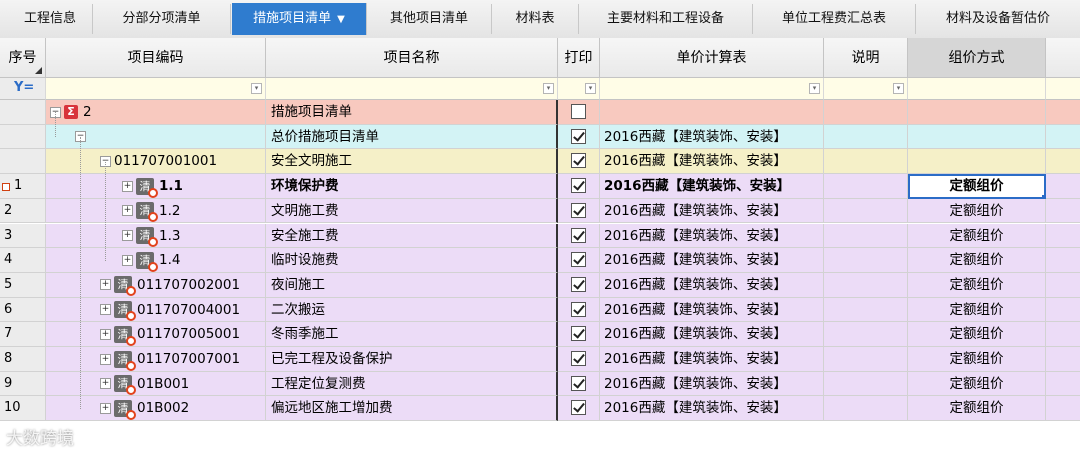 This screenshot has height=449, width=1080. Describe the element at coordinates (412, 359) in the screenshot. I see `row-name-cell: 已完工程及设备保护` at that location.